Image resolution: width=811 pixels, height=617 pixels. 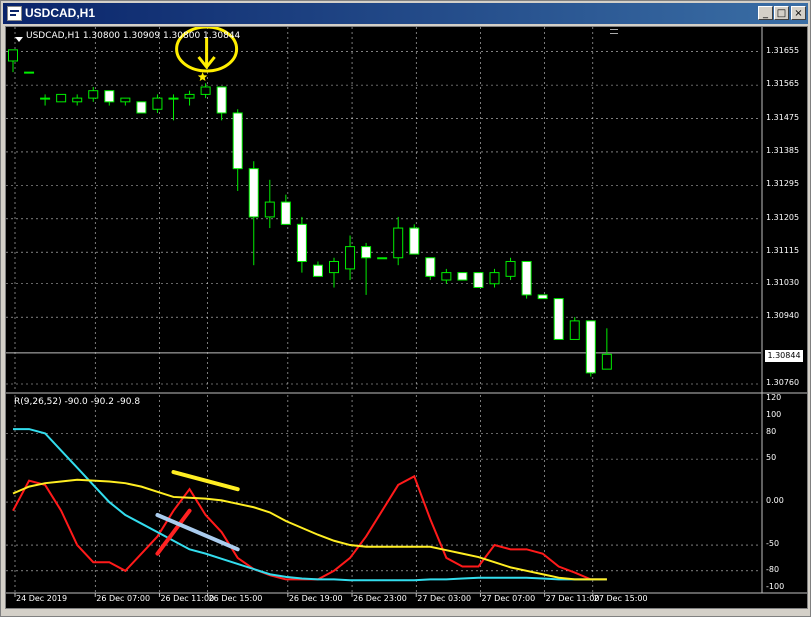 I want to click on price-tick-label: 1.31655, so click(x=783, y=50).